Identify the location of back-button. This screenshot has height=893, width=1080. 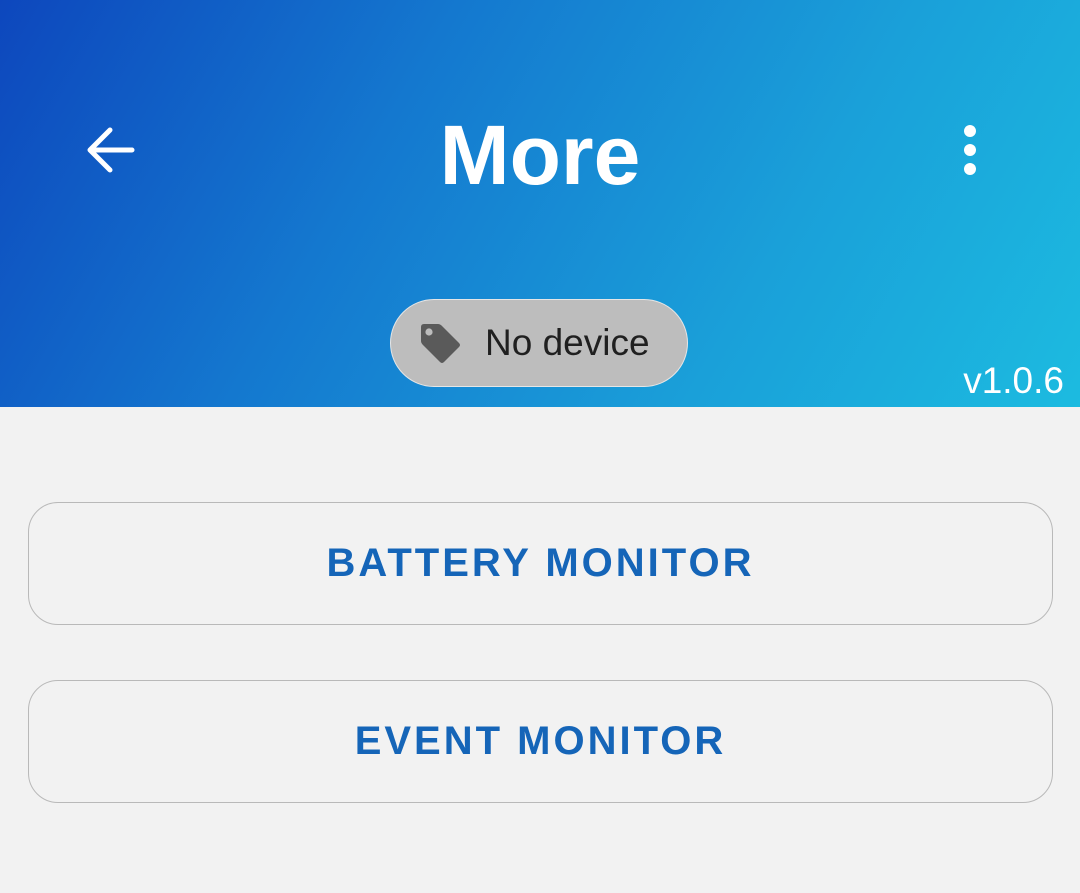
(110, 150).